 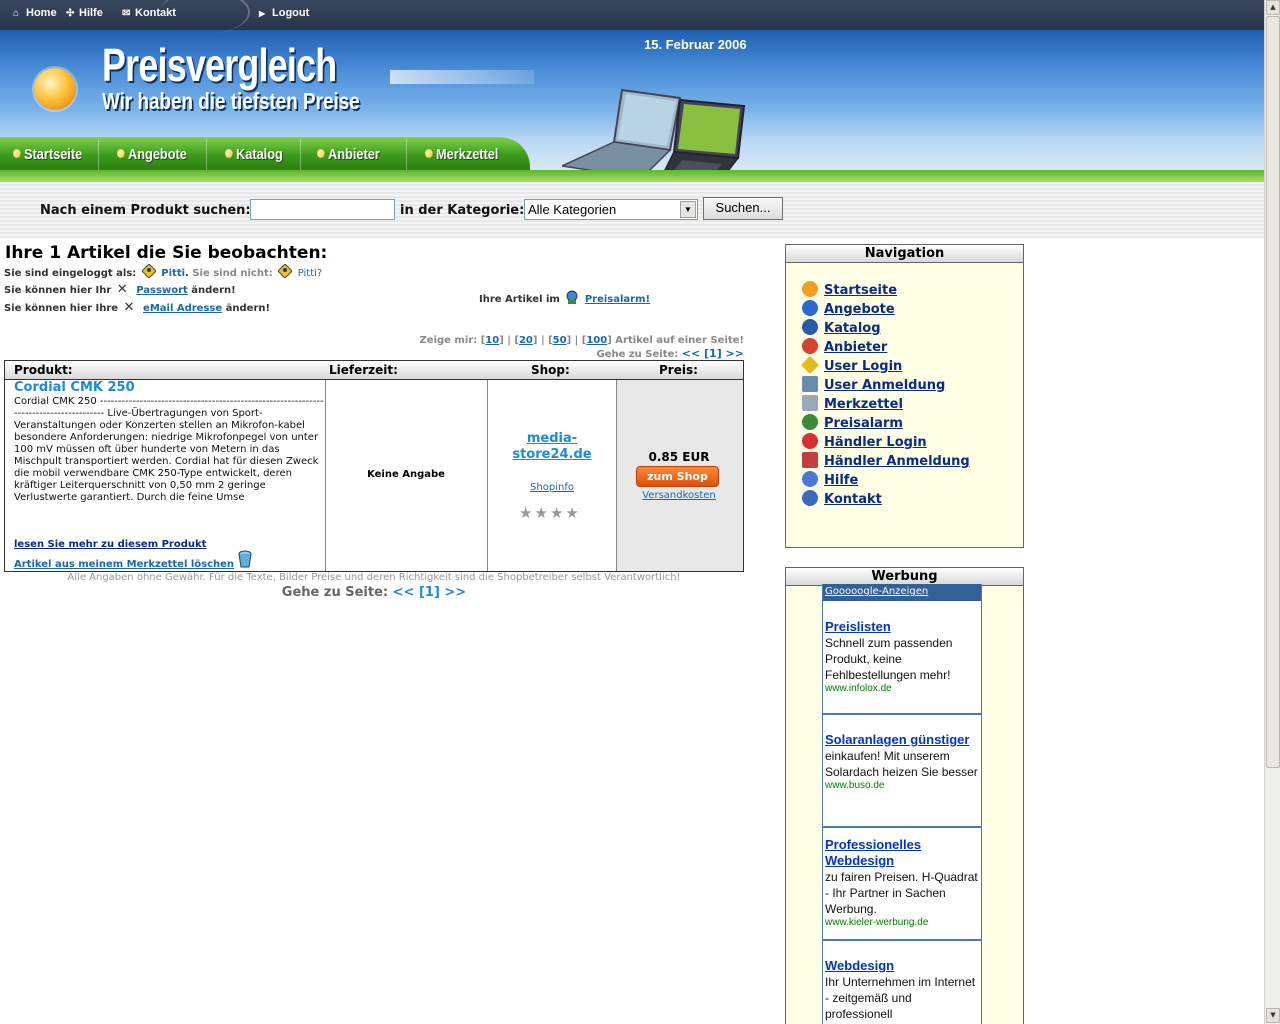 I want to click on shop-name-link: media-store24.de, so click(x=552, y=447).